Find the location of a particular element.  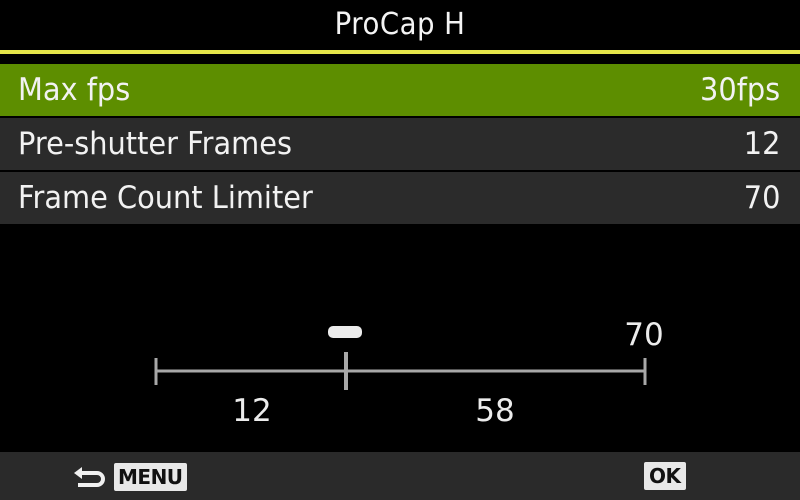

total-frames-label: 70 is located at coordinates (643, 335).